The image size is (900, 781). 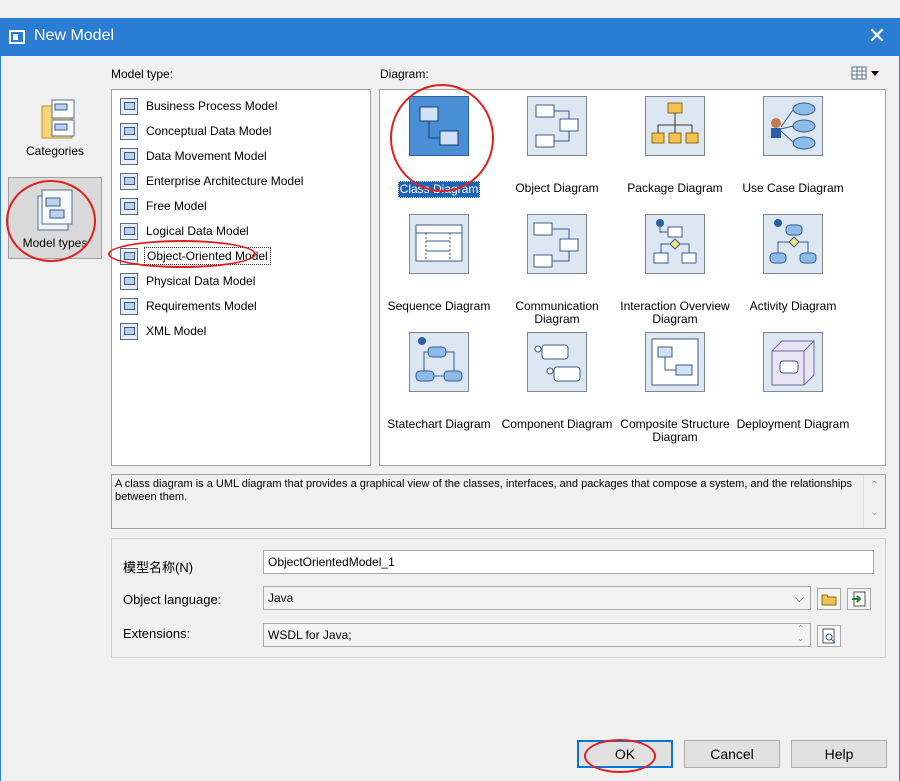 I want to click on diagram-item: Sequence Diagram, so click(x=439, y=264).